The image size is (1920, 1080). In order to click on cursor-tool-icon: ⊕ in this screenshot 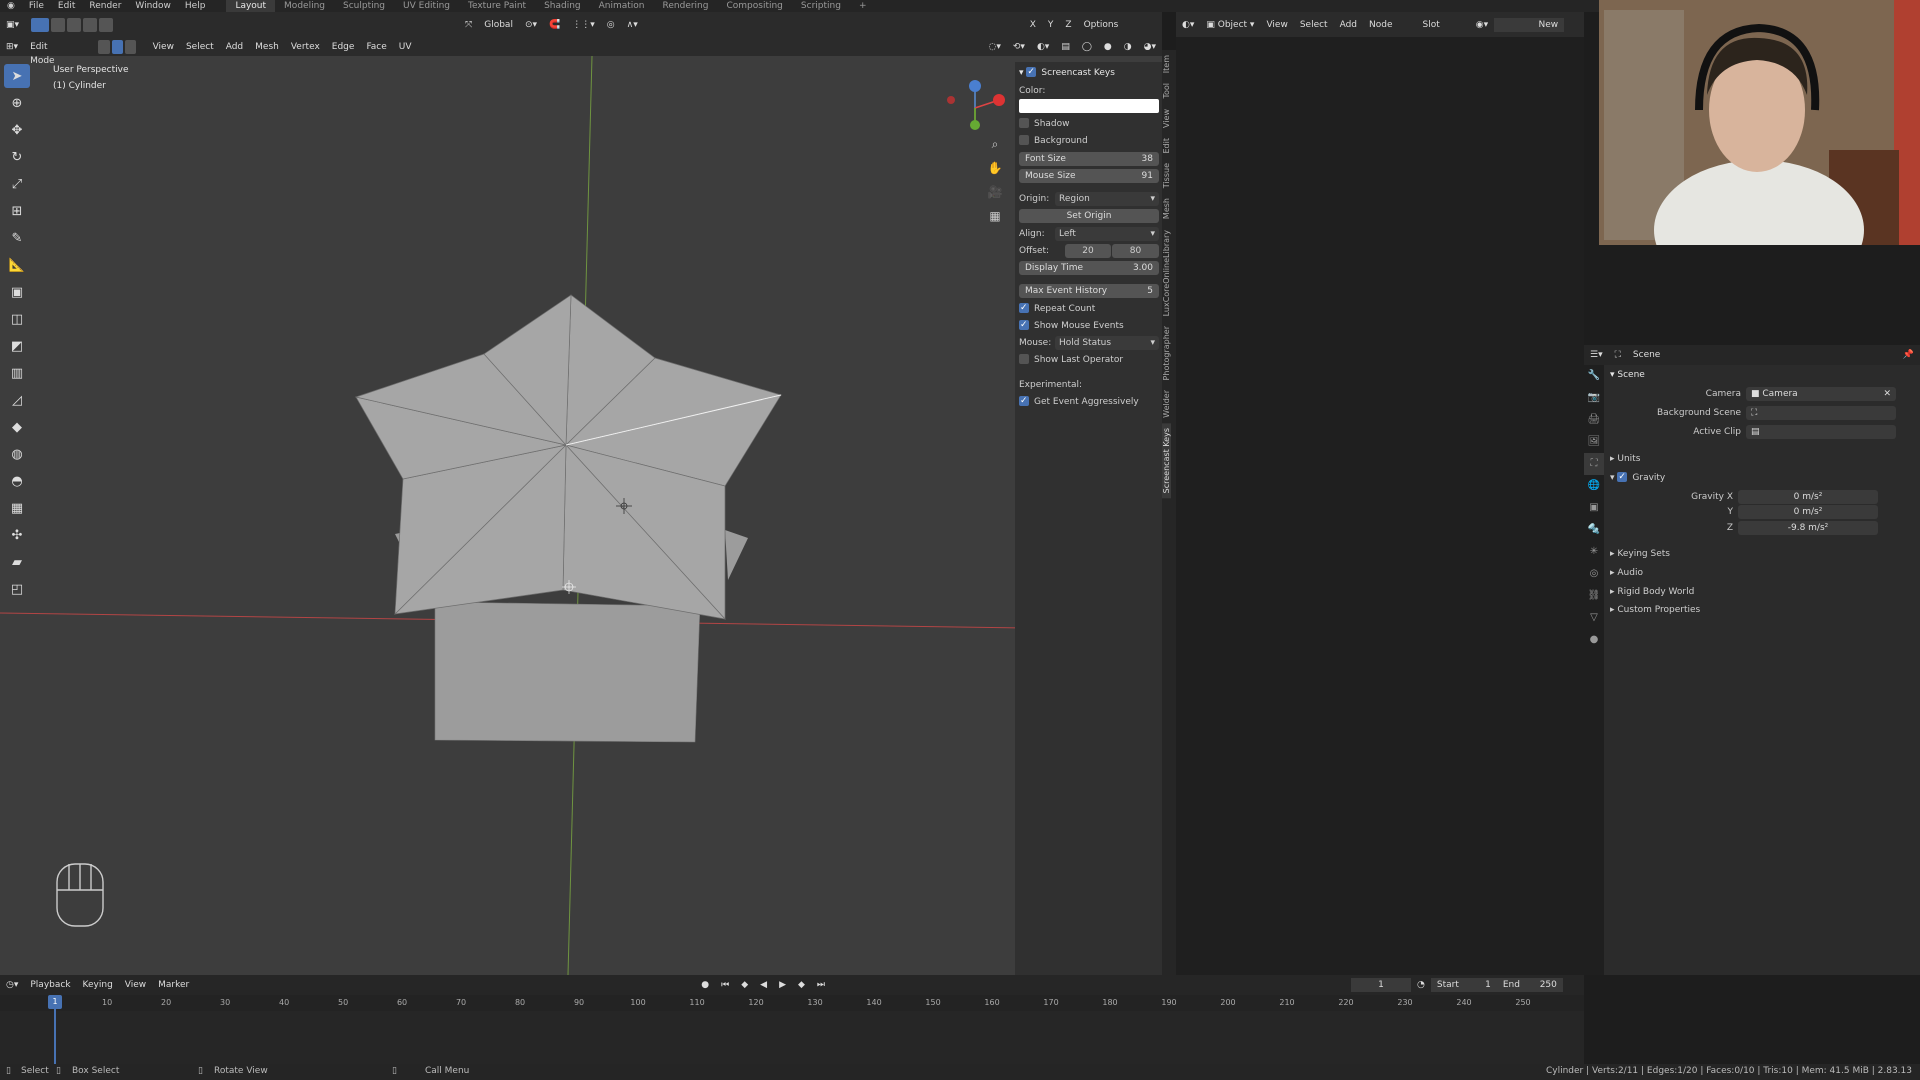, I will do `click(17, 103)`.